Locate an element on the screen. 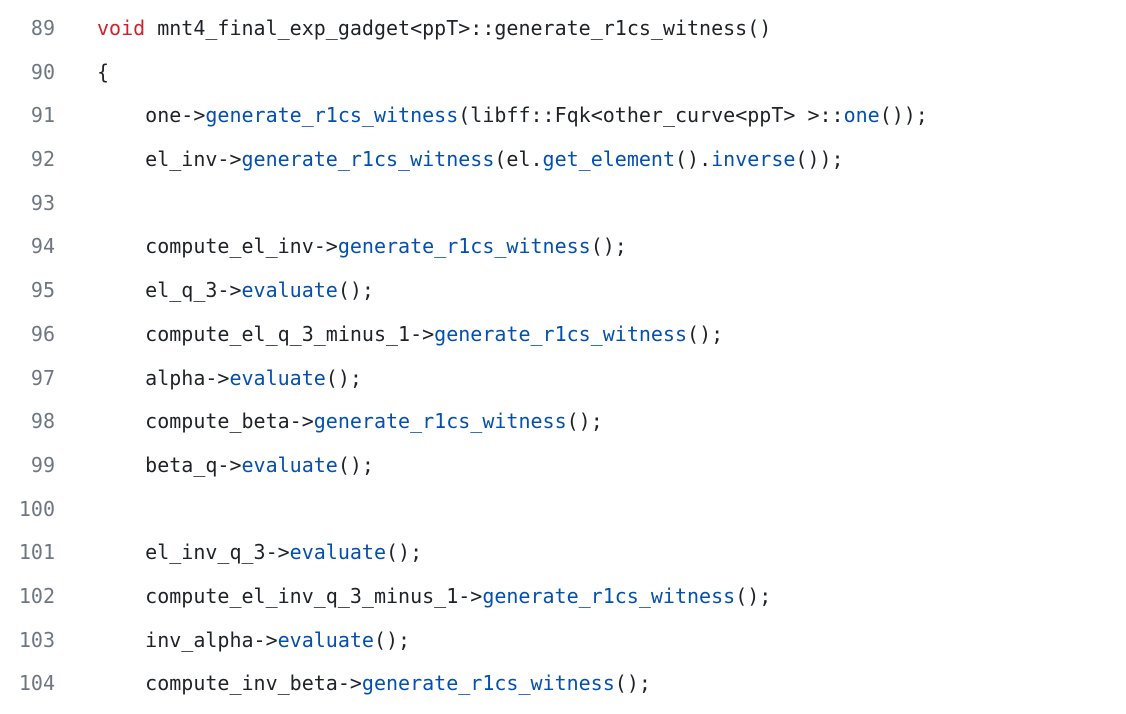 Image resolution: width=1126 pixels, height=714 pixels. code-token: compute_beta-> is located at coordinates (205, 421).